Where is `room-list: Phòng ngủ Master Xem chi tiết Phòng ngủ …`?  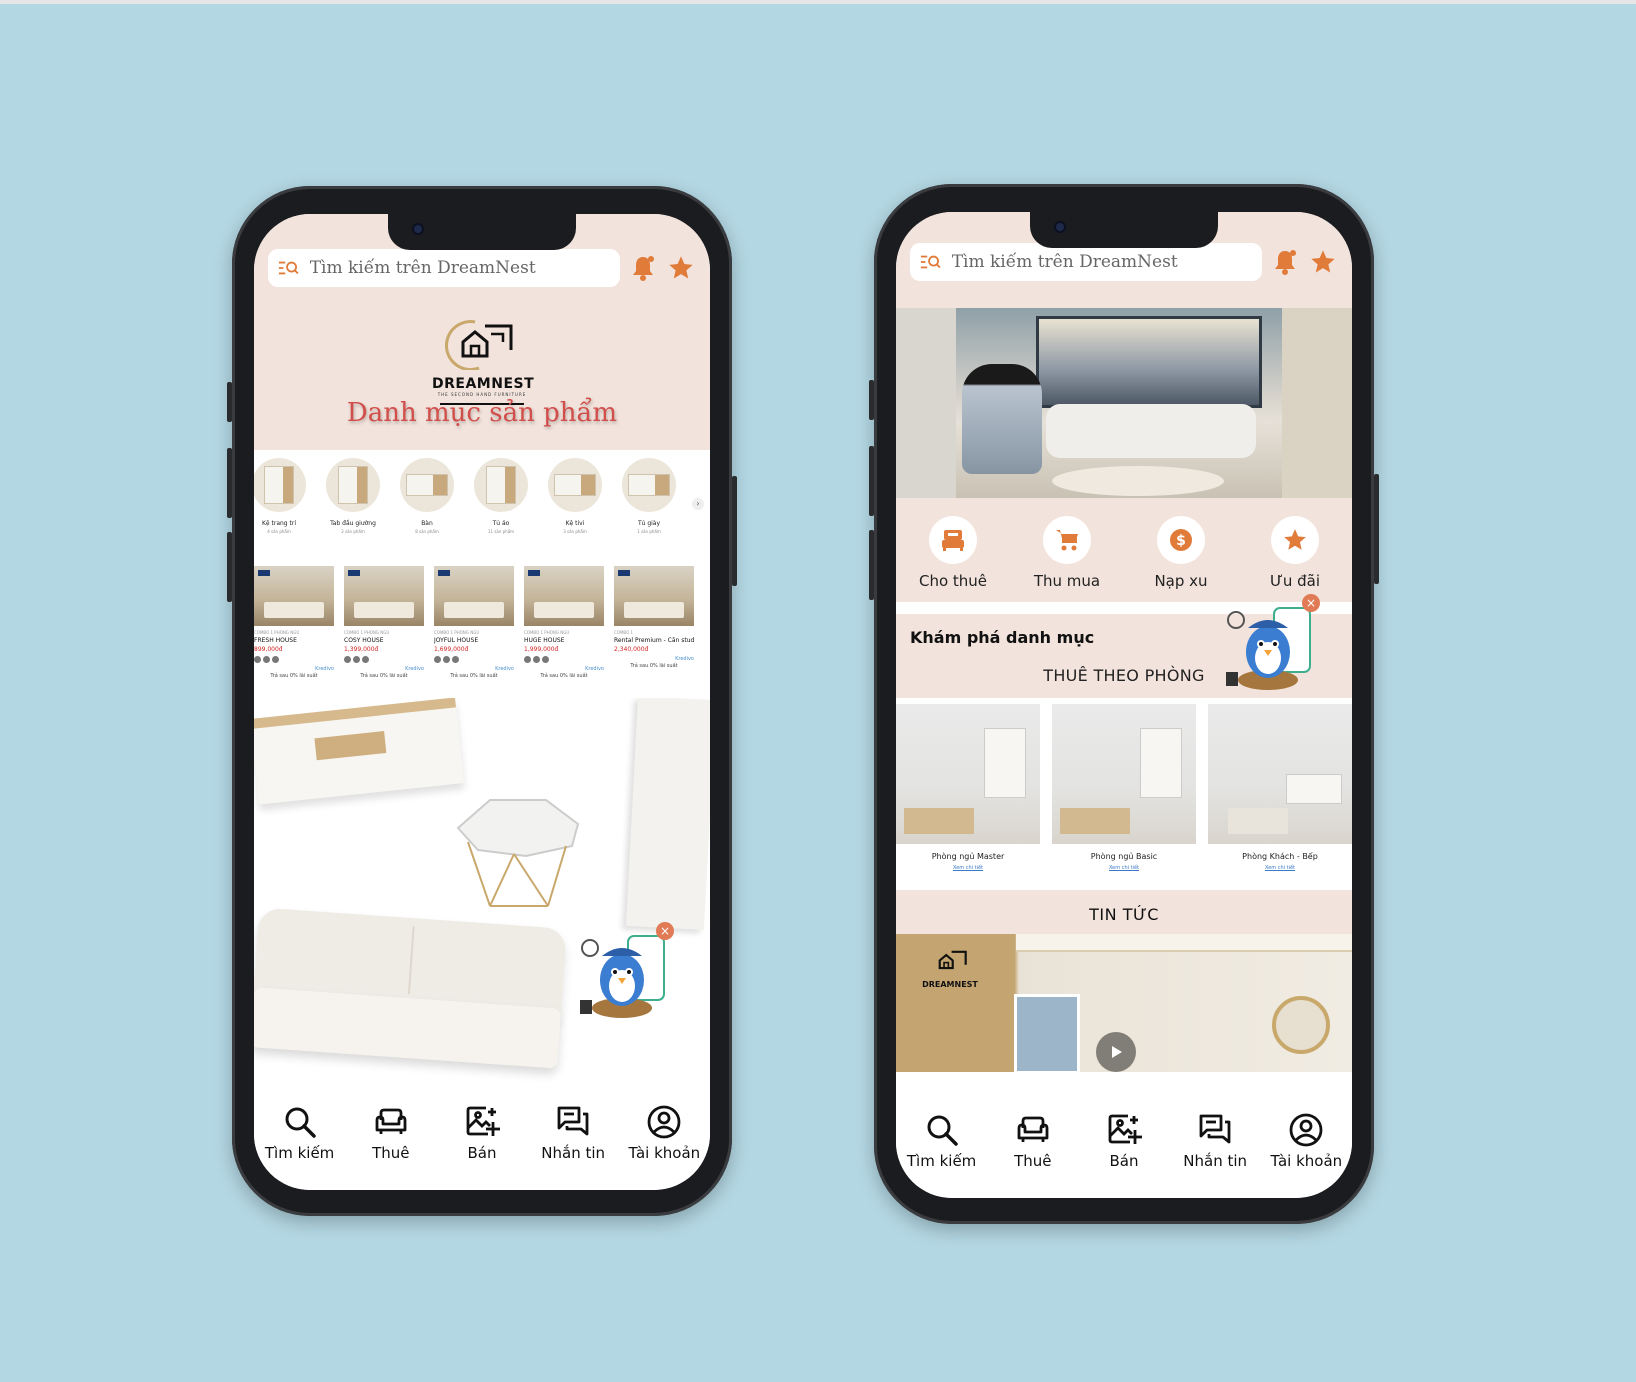
room-list: Phòng ngủ Master Xem chi tiết Phòng ngủ … is located at coordinates (1124, 794).